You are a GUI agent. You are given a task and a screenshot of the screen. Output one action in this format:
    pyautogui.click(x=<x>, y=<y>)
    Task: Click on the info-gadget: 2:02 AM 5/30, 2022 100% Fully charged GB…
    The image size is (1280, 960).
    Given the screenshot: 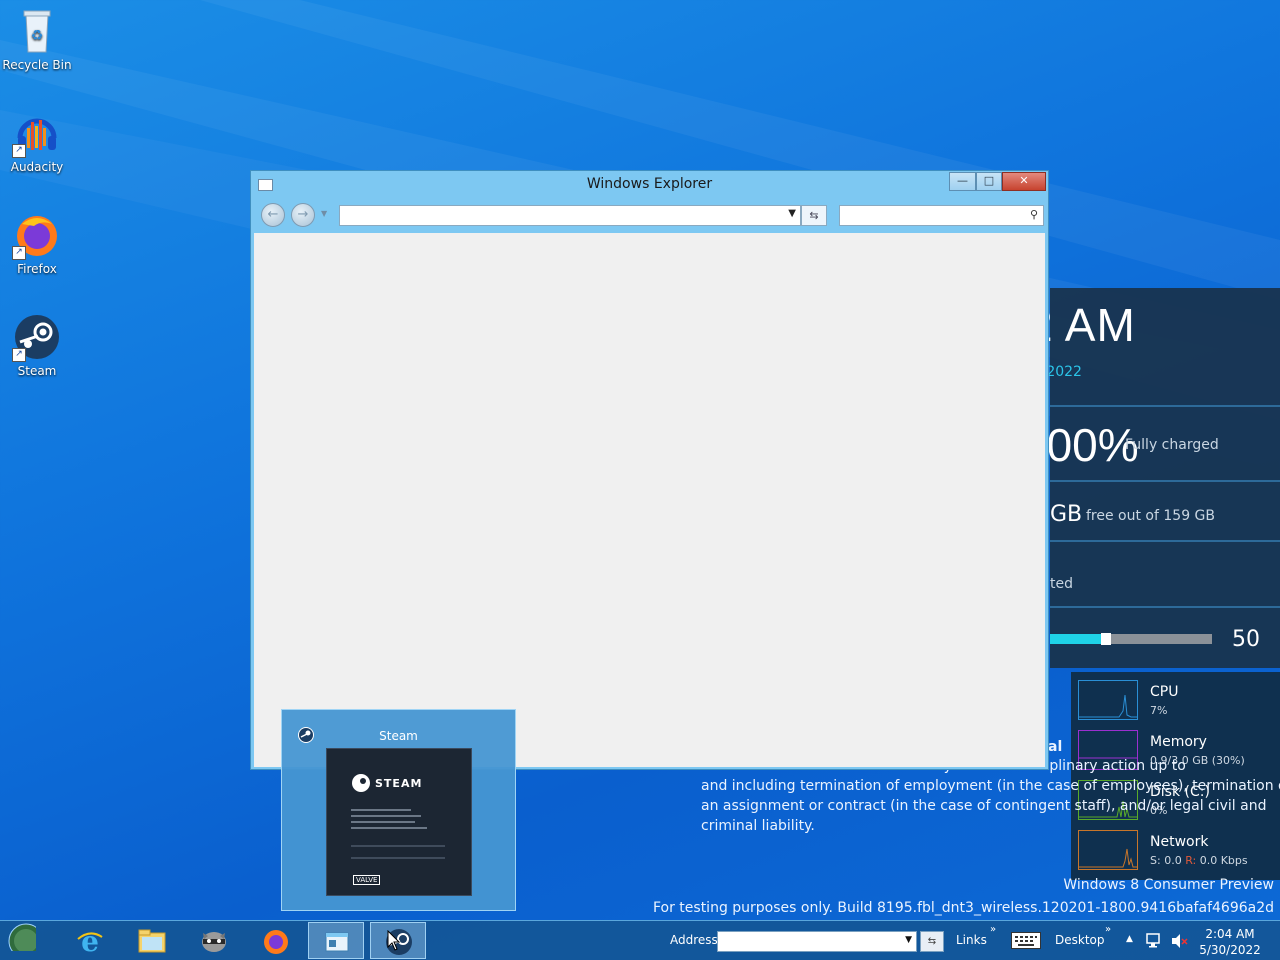 What is the action you would take?
    pyautogui.click(x=1120, y=478)
    